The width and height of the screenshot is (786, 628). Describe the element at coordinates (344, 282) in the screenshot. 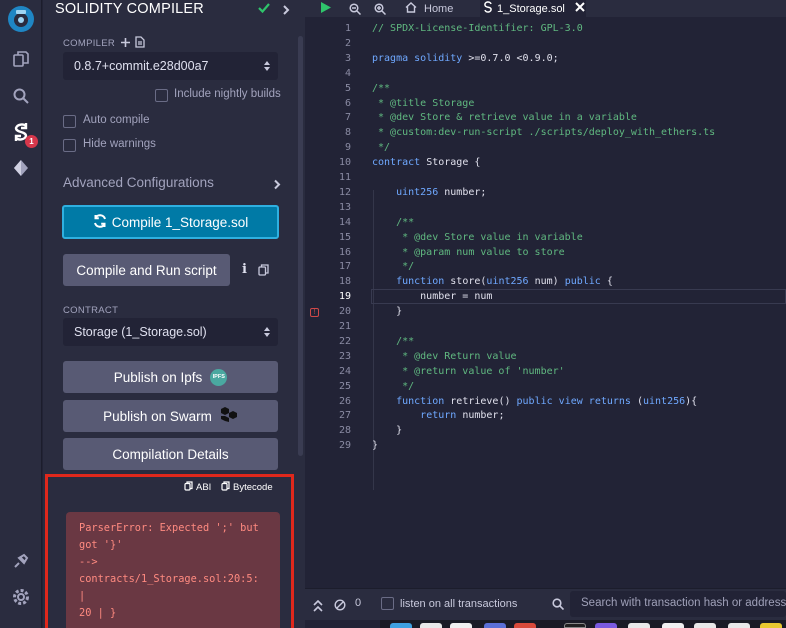

I see `line-number: 18` at that location.